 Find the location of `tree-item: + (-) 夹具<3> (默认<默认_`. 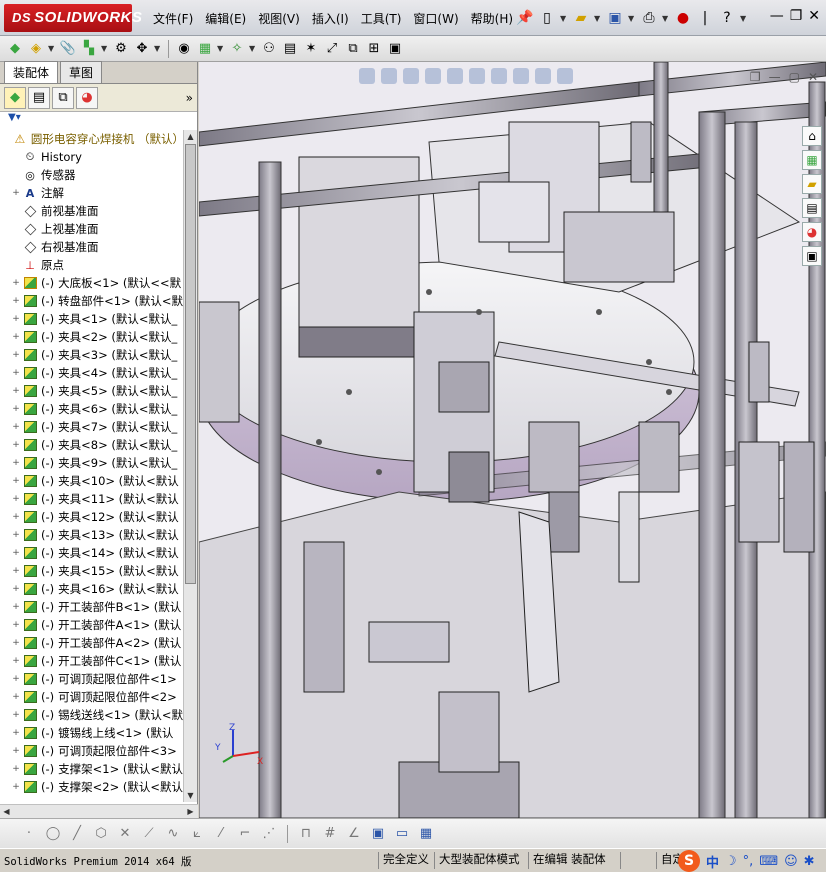

tree-item: + (-) 夹具<3> (默认<默认_ is located at coordinates (92, 355).